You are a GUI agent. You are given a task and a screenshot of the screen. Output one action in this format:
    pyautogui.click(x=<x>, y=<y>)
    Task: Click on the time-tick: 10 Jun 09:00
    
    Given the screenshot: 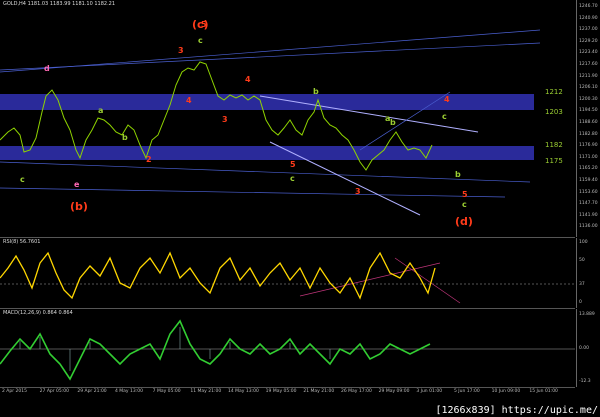 What is the action you would take?
    pyautogui.click(x=506, y=391)
    